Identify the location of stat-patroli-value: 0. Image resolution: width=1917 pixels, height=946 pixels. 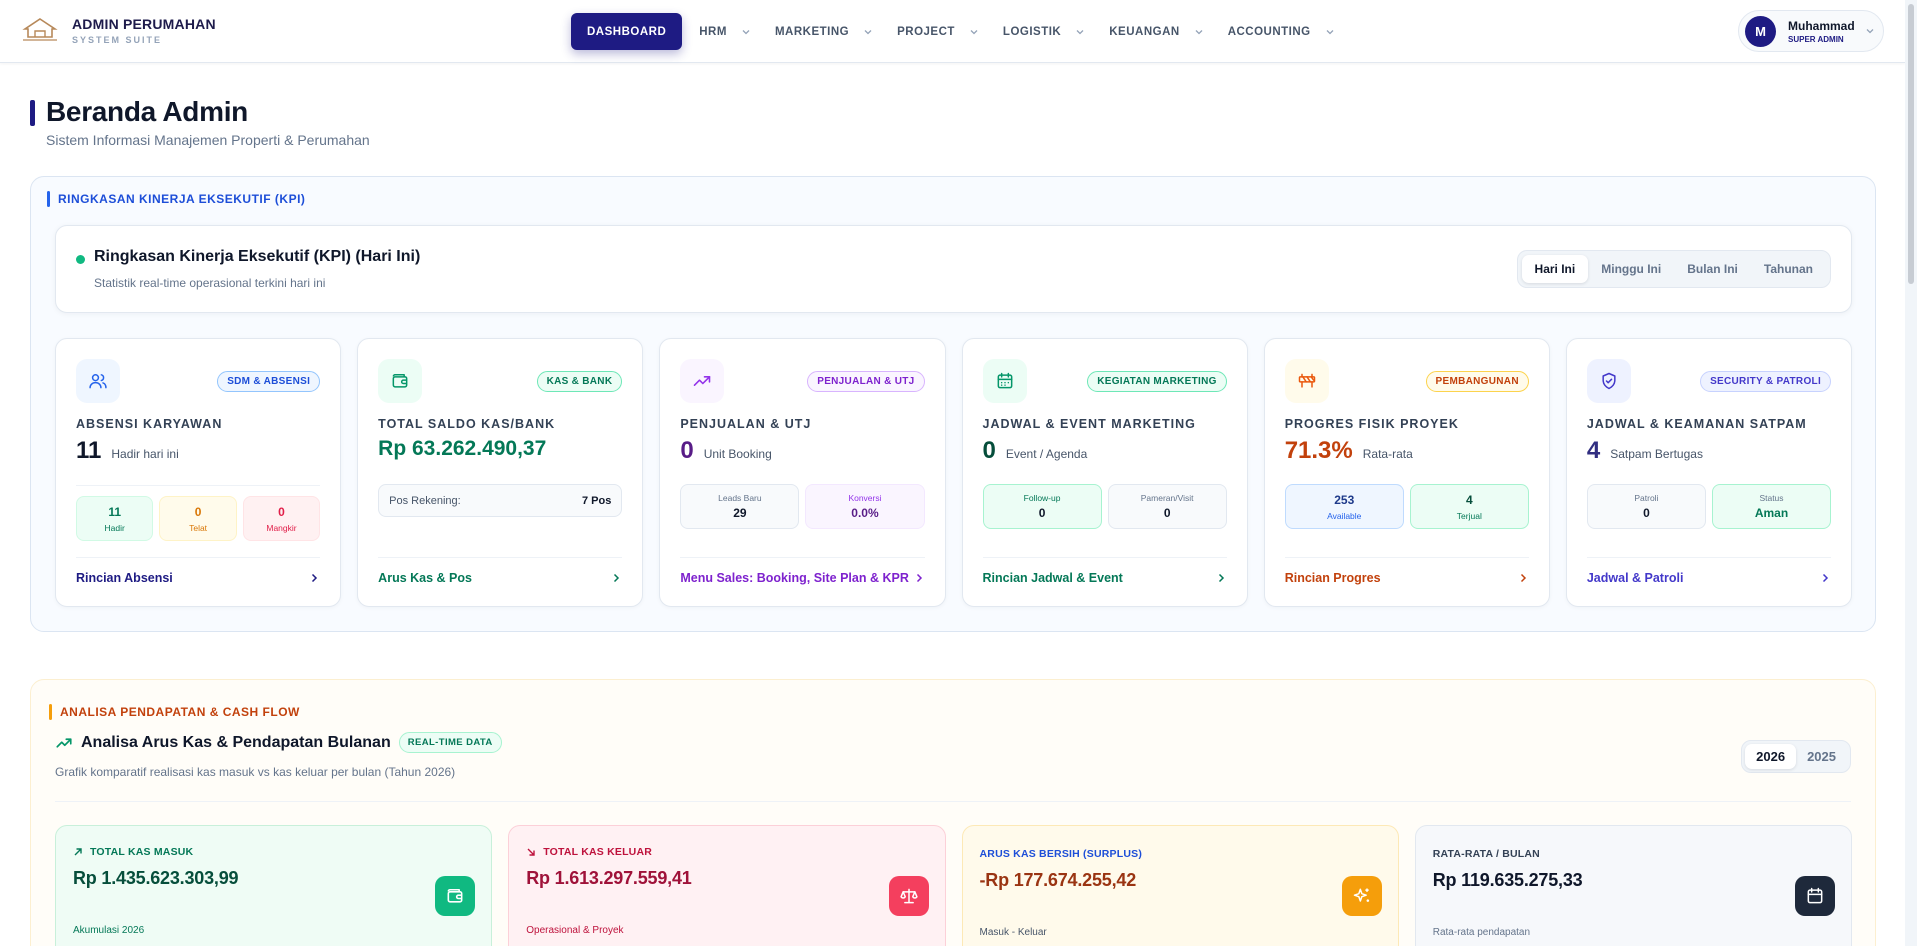
(1646, 513).